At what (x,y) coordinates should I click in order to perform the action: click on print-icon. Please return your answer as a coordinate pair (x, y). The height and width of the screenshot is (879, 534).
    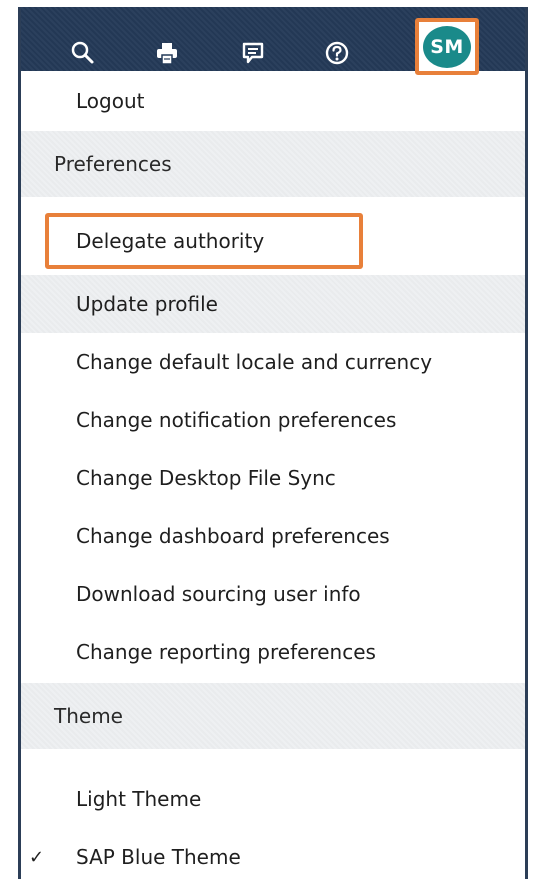
    Looking at the image, I should click on (167, 53).